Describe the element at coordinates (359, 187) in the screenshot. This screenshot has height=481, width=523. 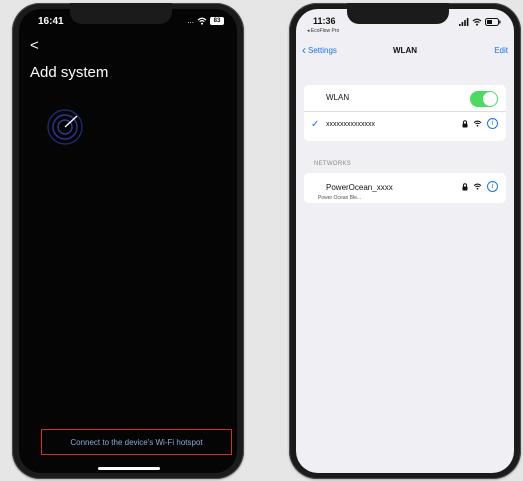
I see `network-name: PowerOcean_xxxx` at that location.